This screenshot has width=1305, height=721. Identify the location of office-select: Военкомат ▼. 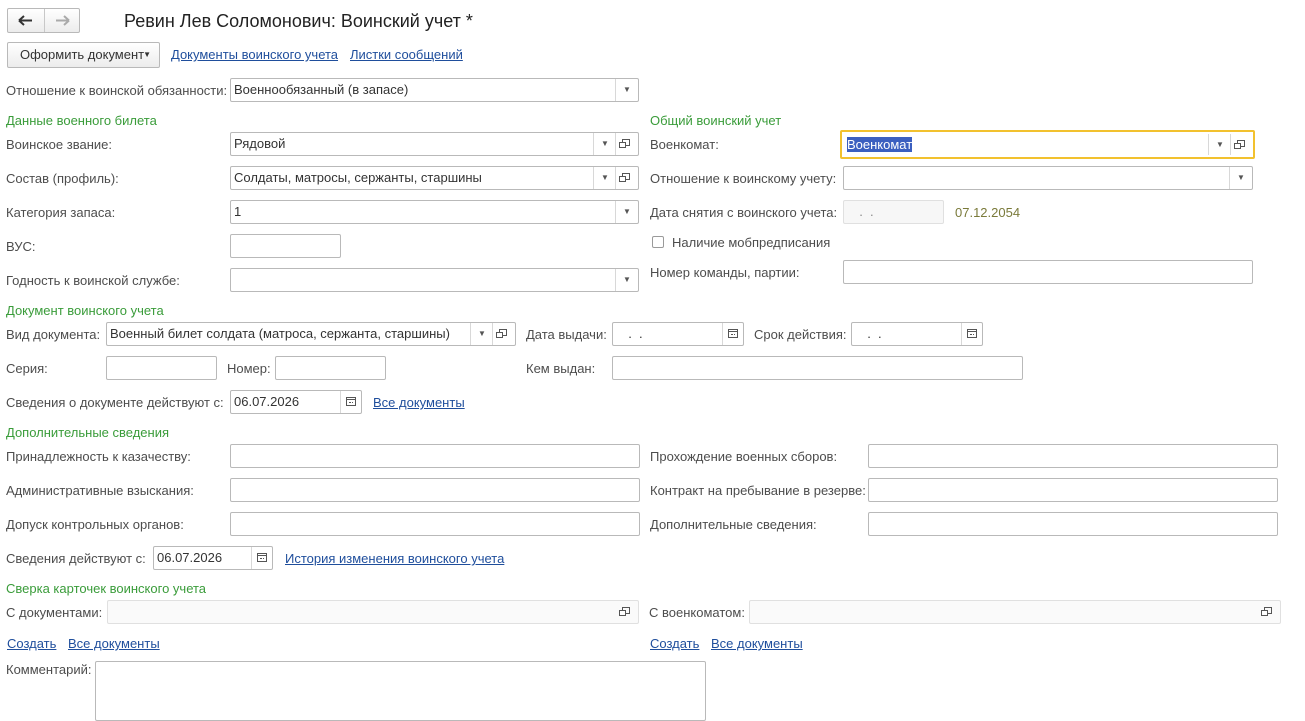
(1047, 144).